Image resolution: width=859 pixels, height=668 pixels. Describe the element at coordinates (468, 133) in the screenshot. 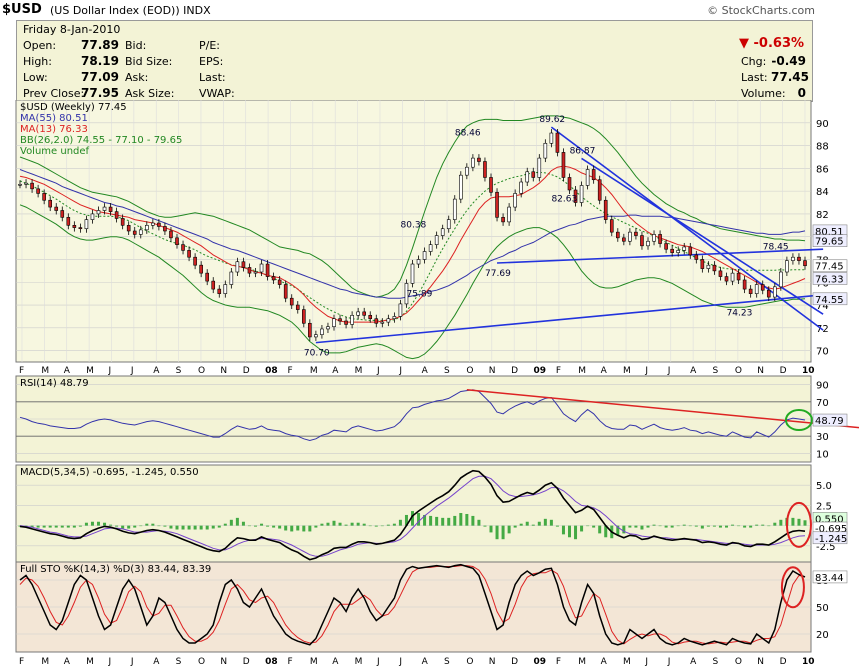

I see `price-annotation: 88.46` at that location.